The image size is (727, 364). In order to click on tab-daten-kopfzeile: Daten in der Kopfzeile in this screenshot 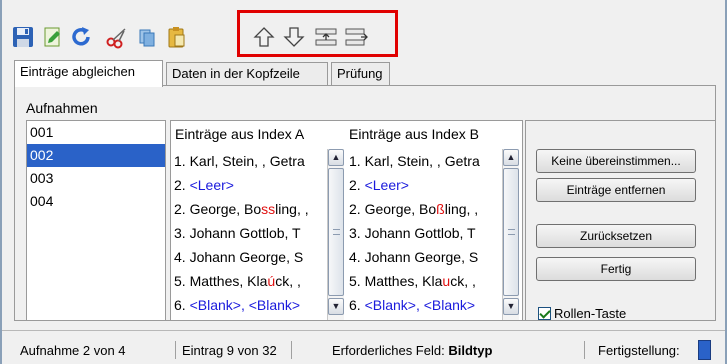, I will do `click(247, 74)`.